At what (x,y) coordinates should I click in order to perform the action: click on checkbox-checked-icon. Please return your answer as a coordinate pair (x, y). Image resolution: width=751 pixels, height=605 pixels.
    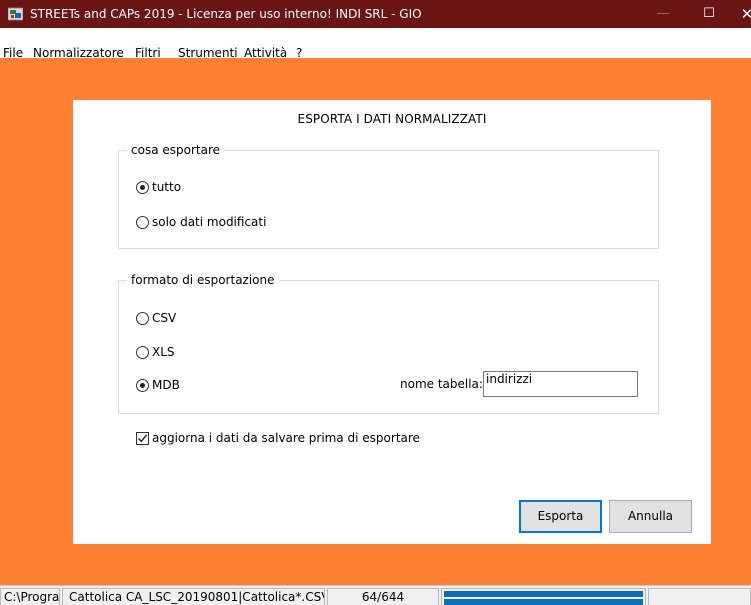
    Looking at the image, I should click on (142, 438).